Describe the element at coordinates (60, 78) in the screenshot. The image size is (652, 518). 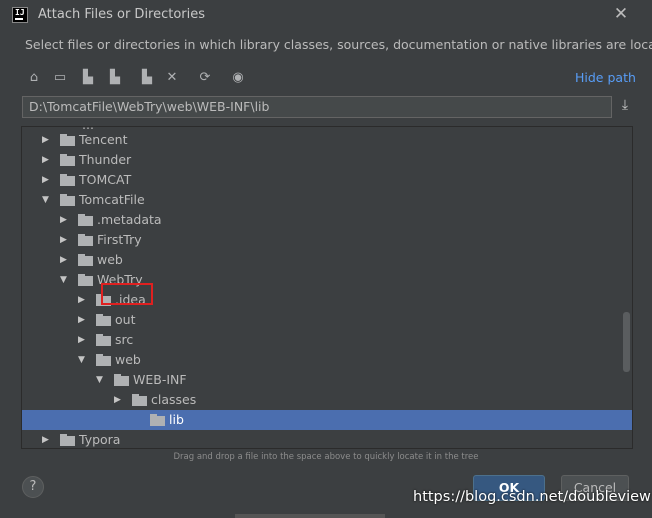
I see `desktop-icon: ▭` at that location.